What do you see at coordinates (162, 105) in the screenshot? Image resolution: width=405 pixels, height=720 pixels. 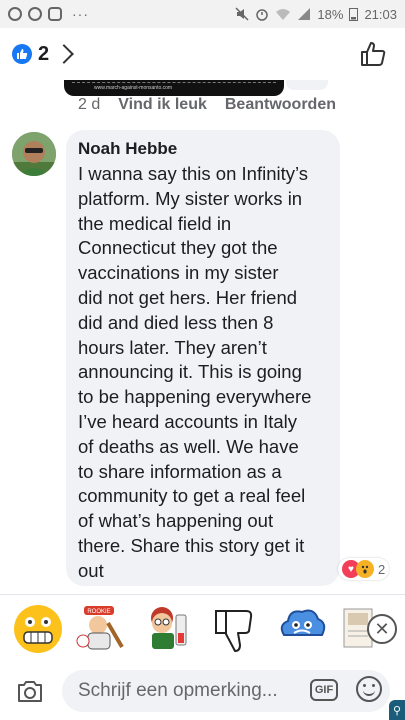 I see `like-link: Vind ik leuk` at bounding box center [162, 105].